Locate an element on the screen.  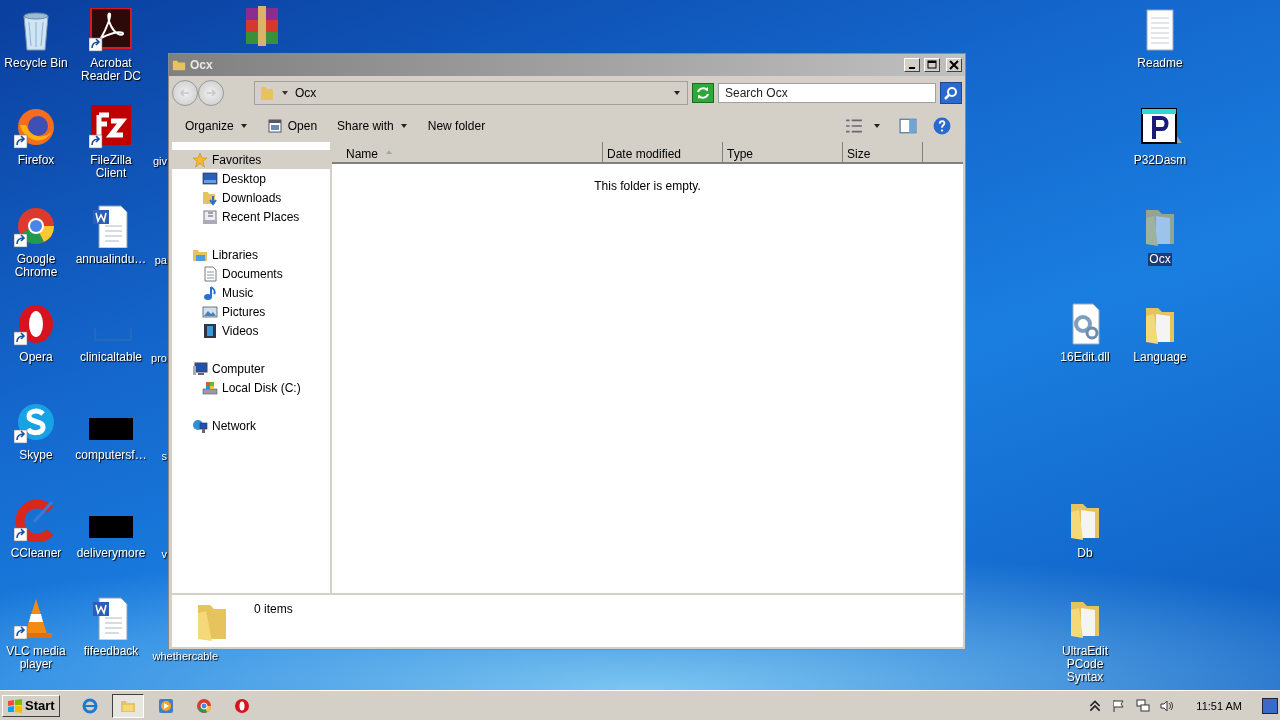
desktop-icon-label: s is located at coordinates (164, 456).